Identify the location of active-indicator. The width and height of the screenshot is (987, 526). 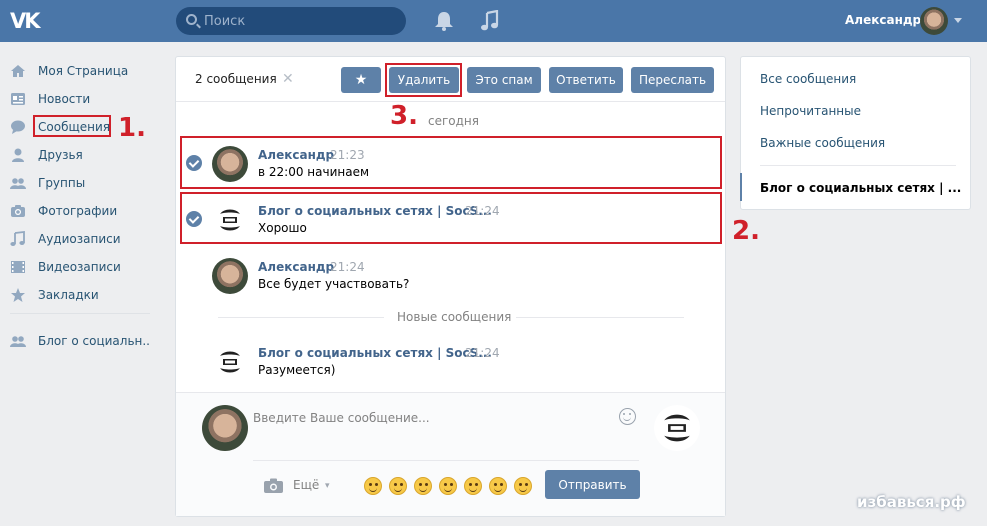
(741, 187).